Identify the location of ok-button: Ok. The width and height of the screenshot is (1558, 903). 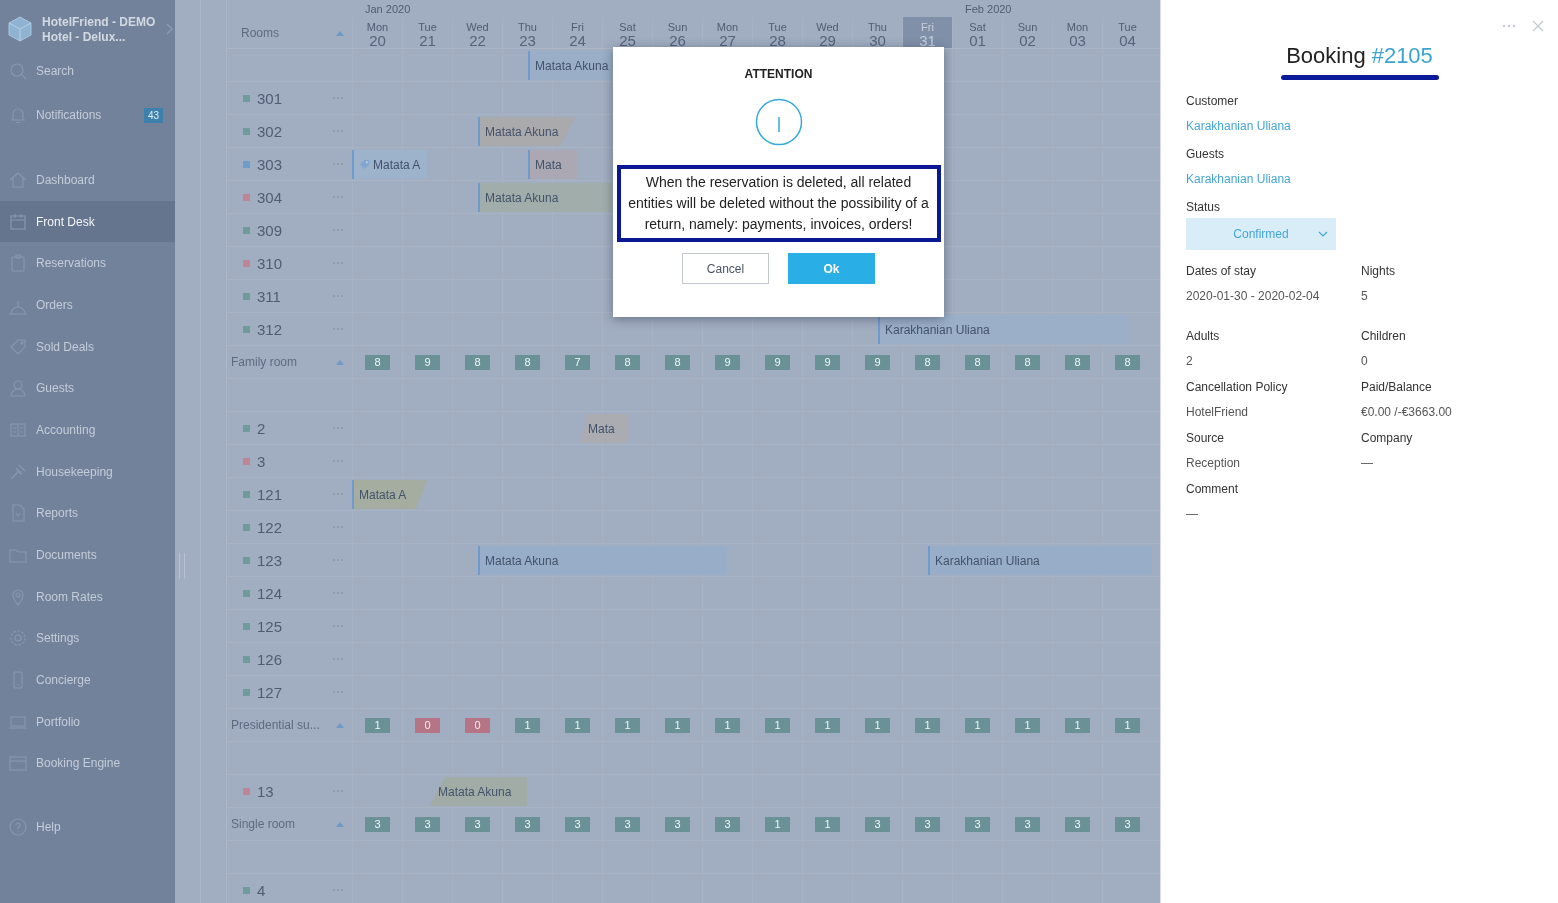
(831, 268).